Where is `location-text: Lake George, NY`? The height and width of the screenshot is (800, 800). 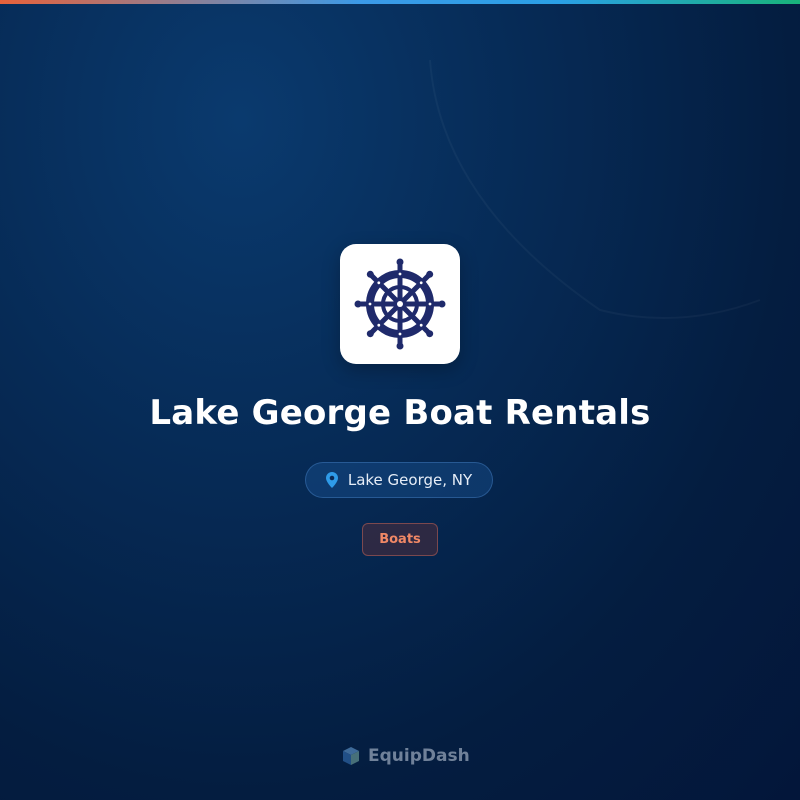 location-text: Lake George, NY is located at coordinates (410, 480).